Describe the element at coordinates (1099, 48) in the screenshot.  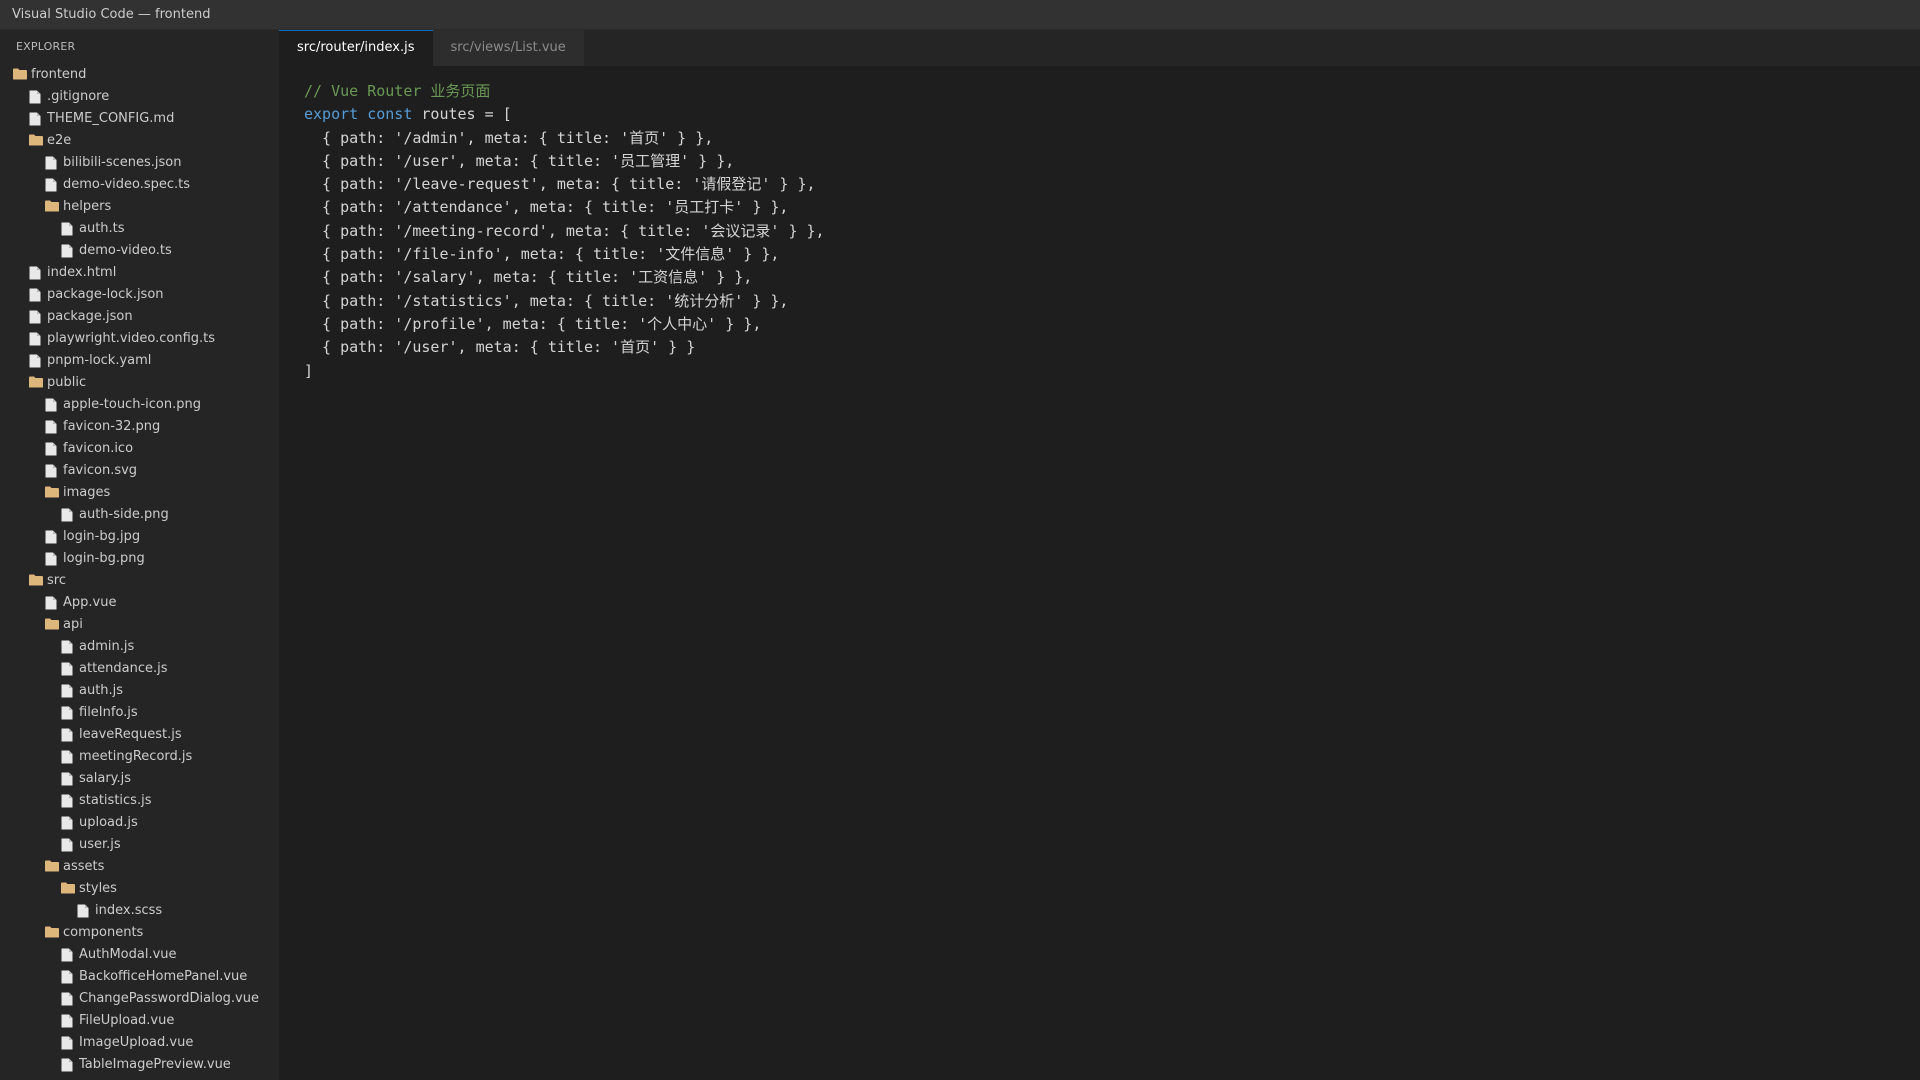
I see `tab-bar: src/router/index.js src/views/List.vue` at that location.